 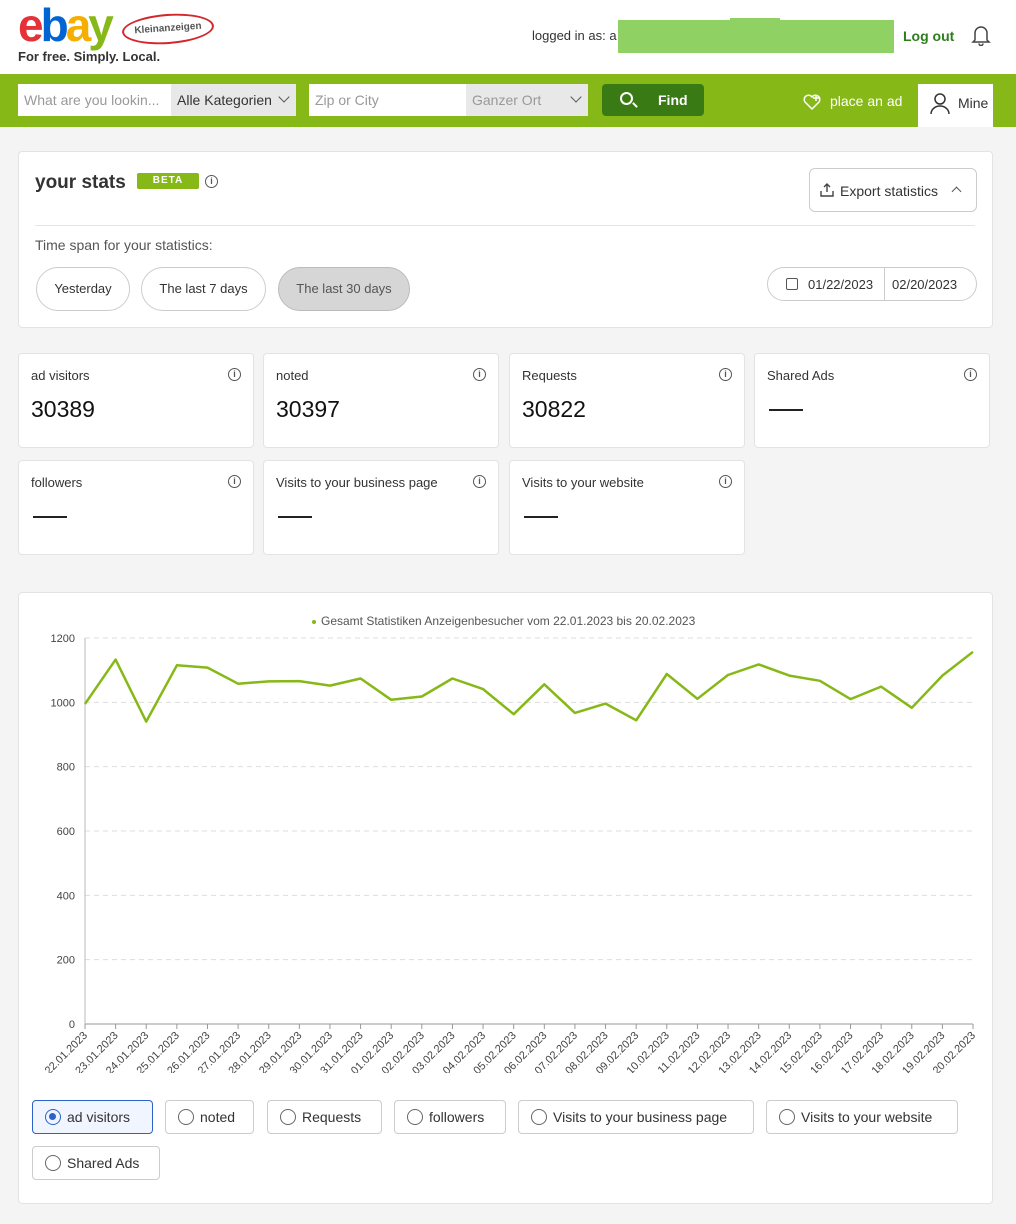 What do you see at coordinates (505, 225) in the screenshot?
I see `divider` at bounding box center [505, 225].